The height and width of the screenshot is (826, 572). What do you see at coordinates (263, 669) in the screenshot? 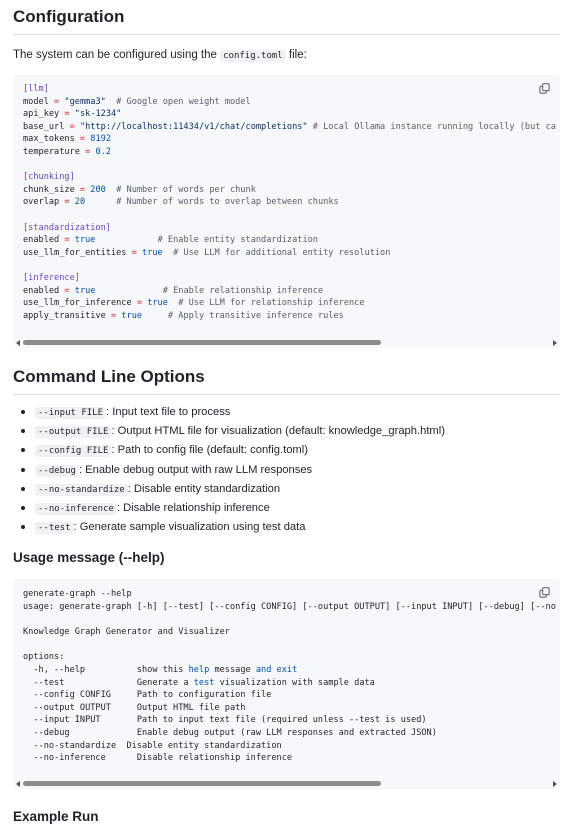
I see `code-token: and` at bounding box center [263, 669].